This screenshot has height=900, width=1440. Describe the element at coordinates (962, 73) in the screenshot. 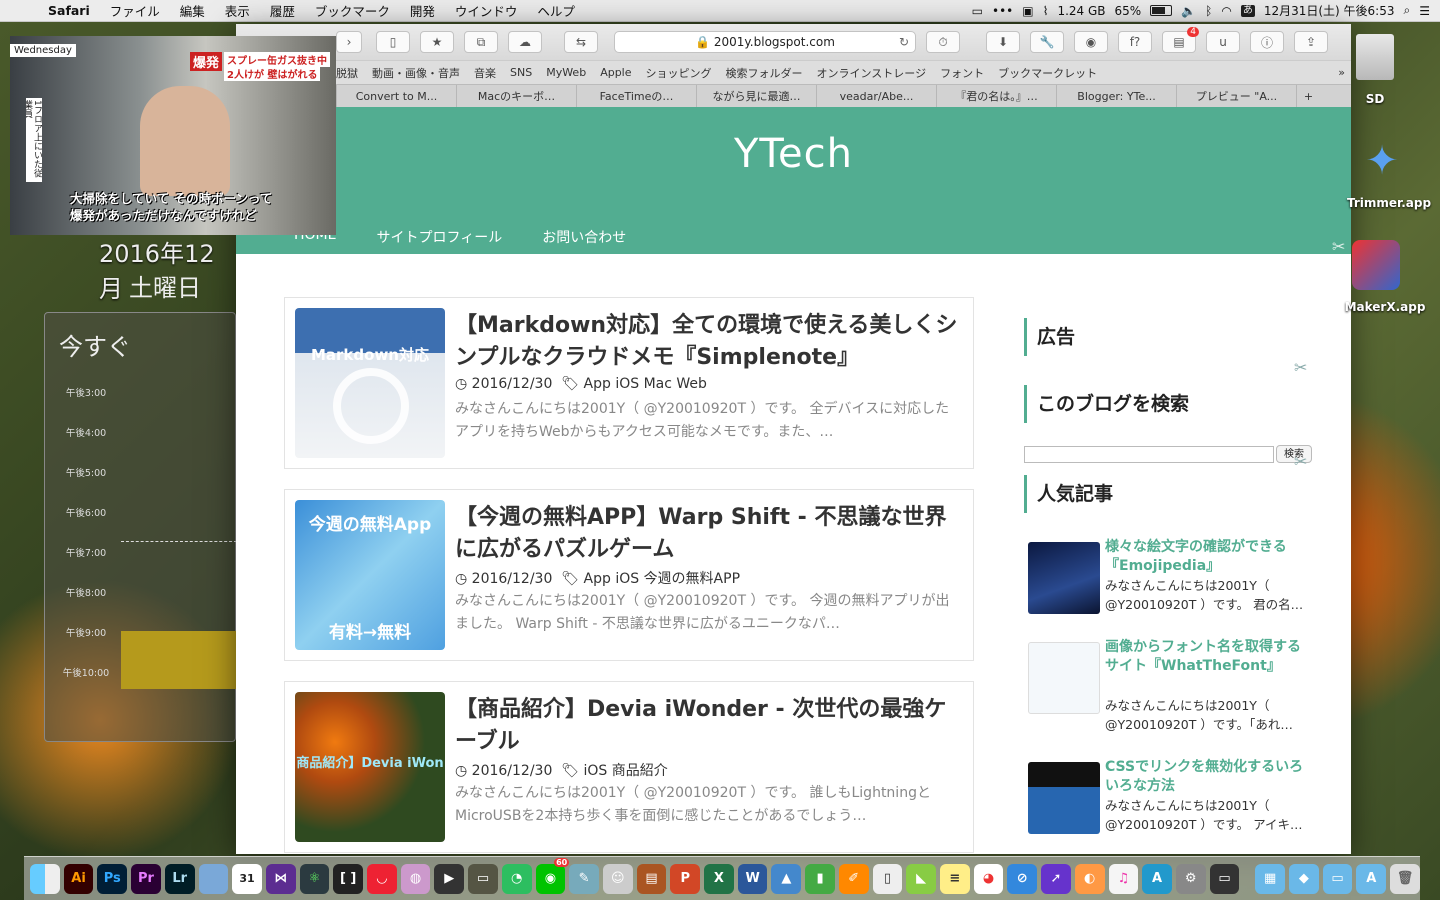

I see `bookmark-folder: フォント` at that location.